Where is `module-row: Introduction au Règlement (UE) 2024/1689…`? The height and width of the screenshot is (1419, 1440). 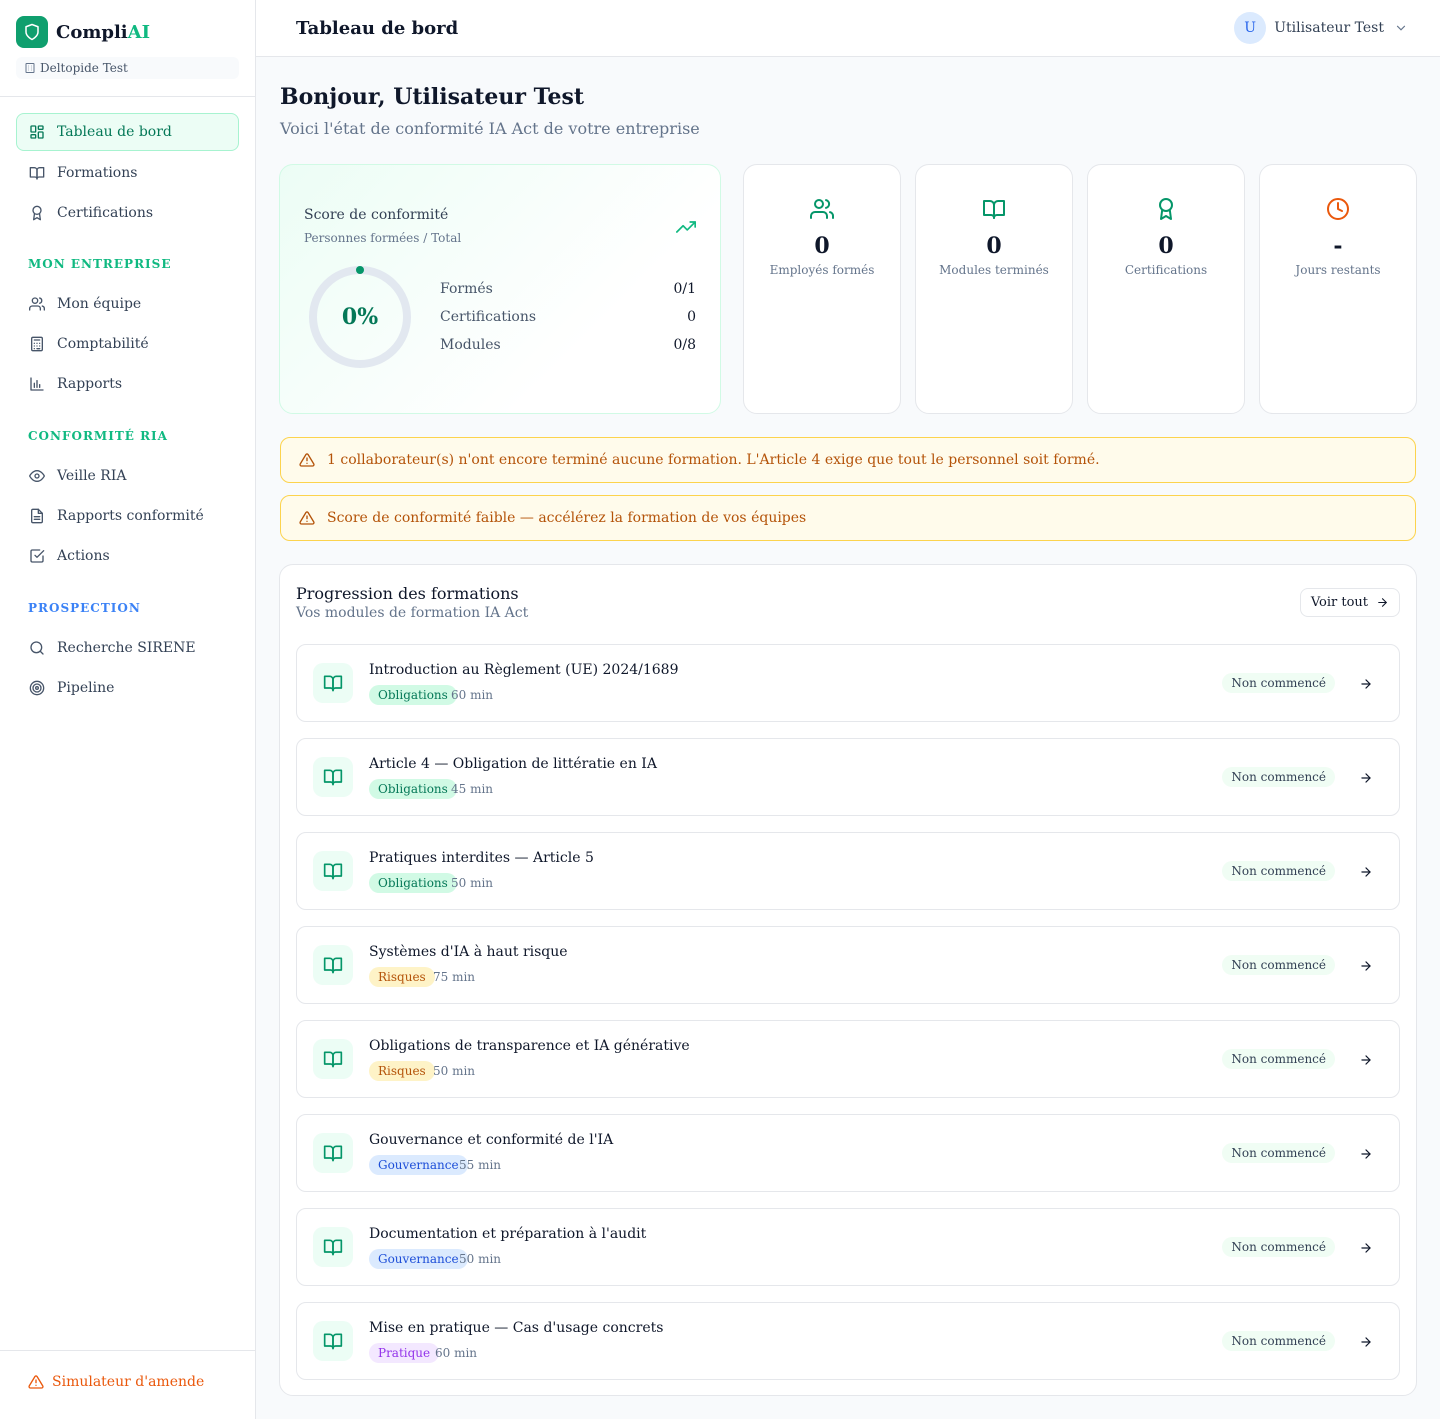
module-row: Introduction au Règlement (UE) 2024/1689… is located at coordinates (848, 683).